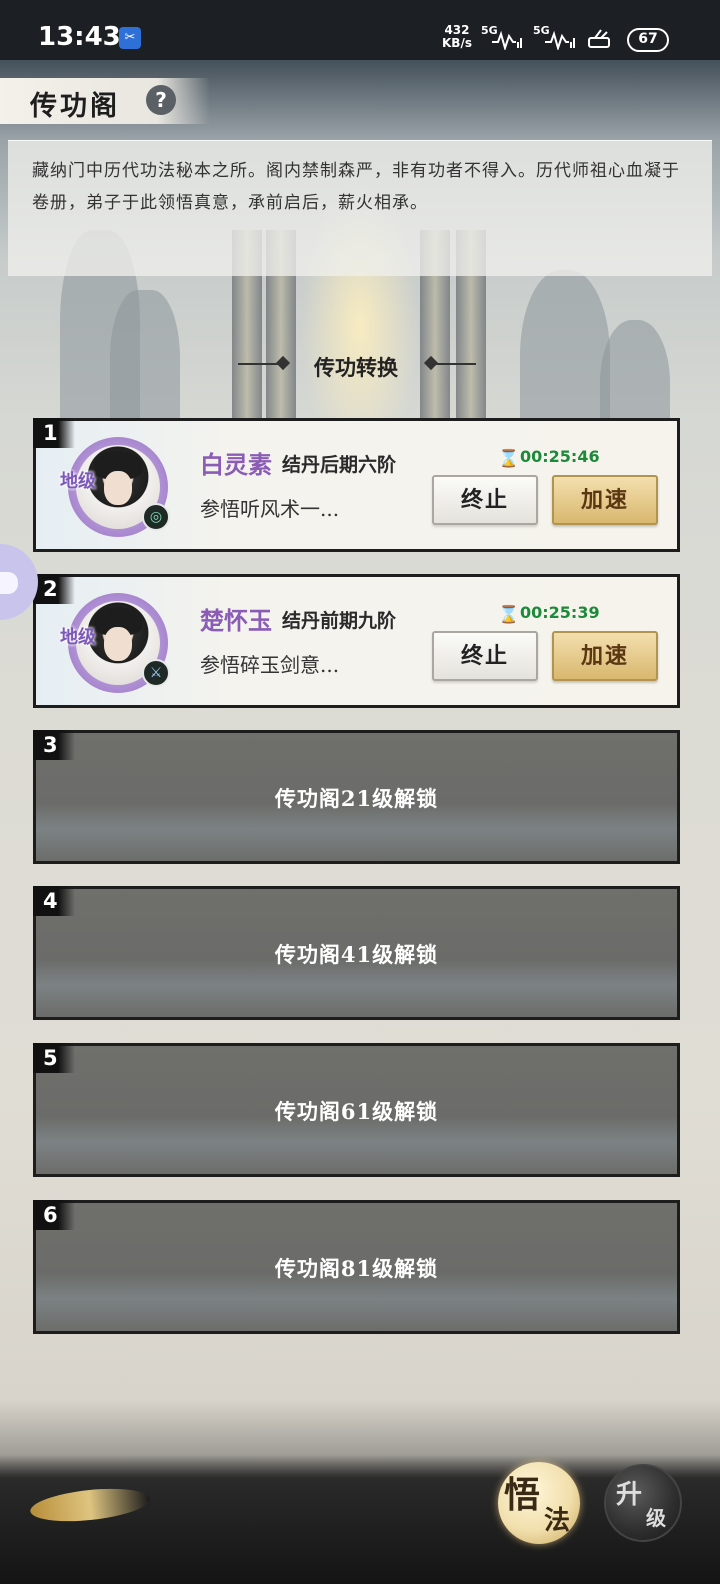  Describe the element at coordinates (54, 901) in the screenshot. I see `slot-index: 4` at that location.